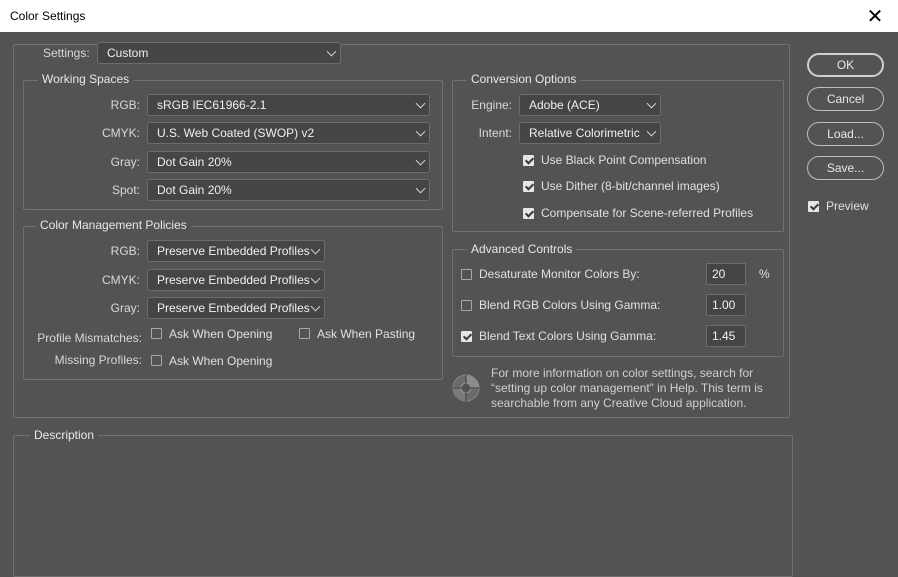  Describe the element at coordinates (113, 225) in the screenshot. I see `policies-title: Color Management Policies` at that location.